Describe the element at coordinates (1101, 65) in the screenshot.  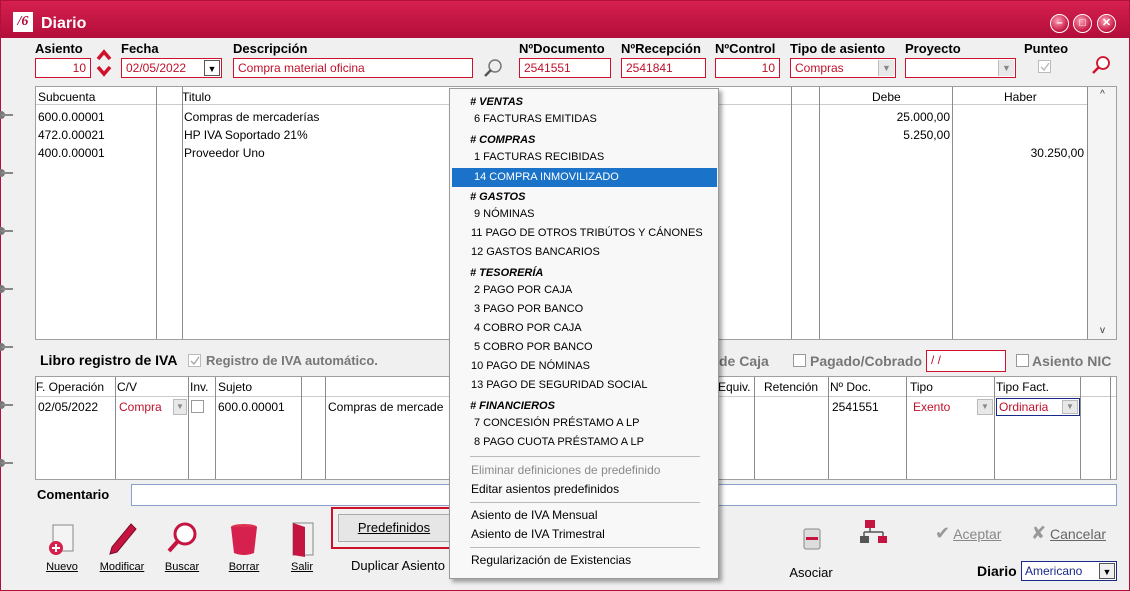
I see `punteo-search-icon` at that location.